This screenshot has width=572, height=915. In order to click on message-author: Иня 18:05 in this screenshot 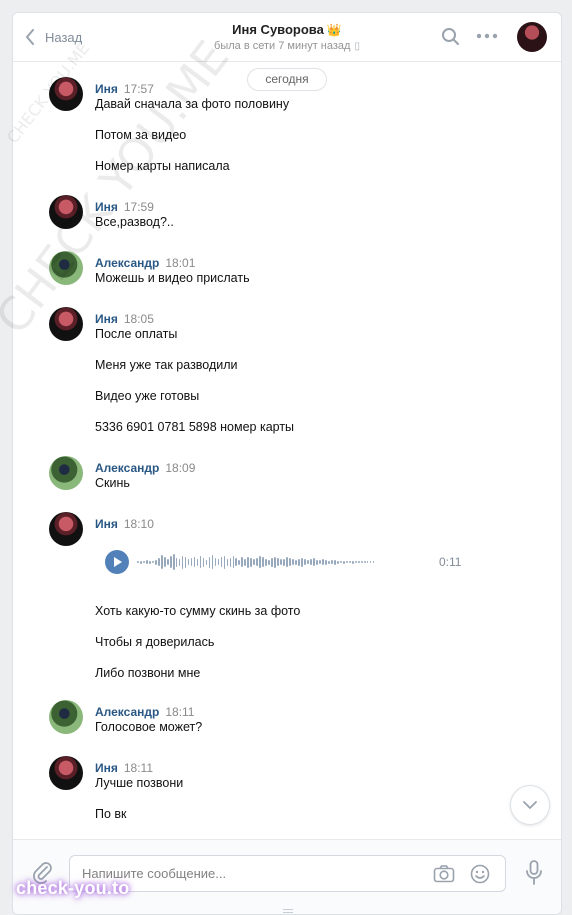, I will do `click(124, 319)`.